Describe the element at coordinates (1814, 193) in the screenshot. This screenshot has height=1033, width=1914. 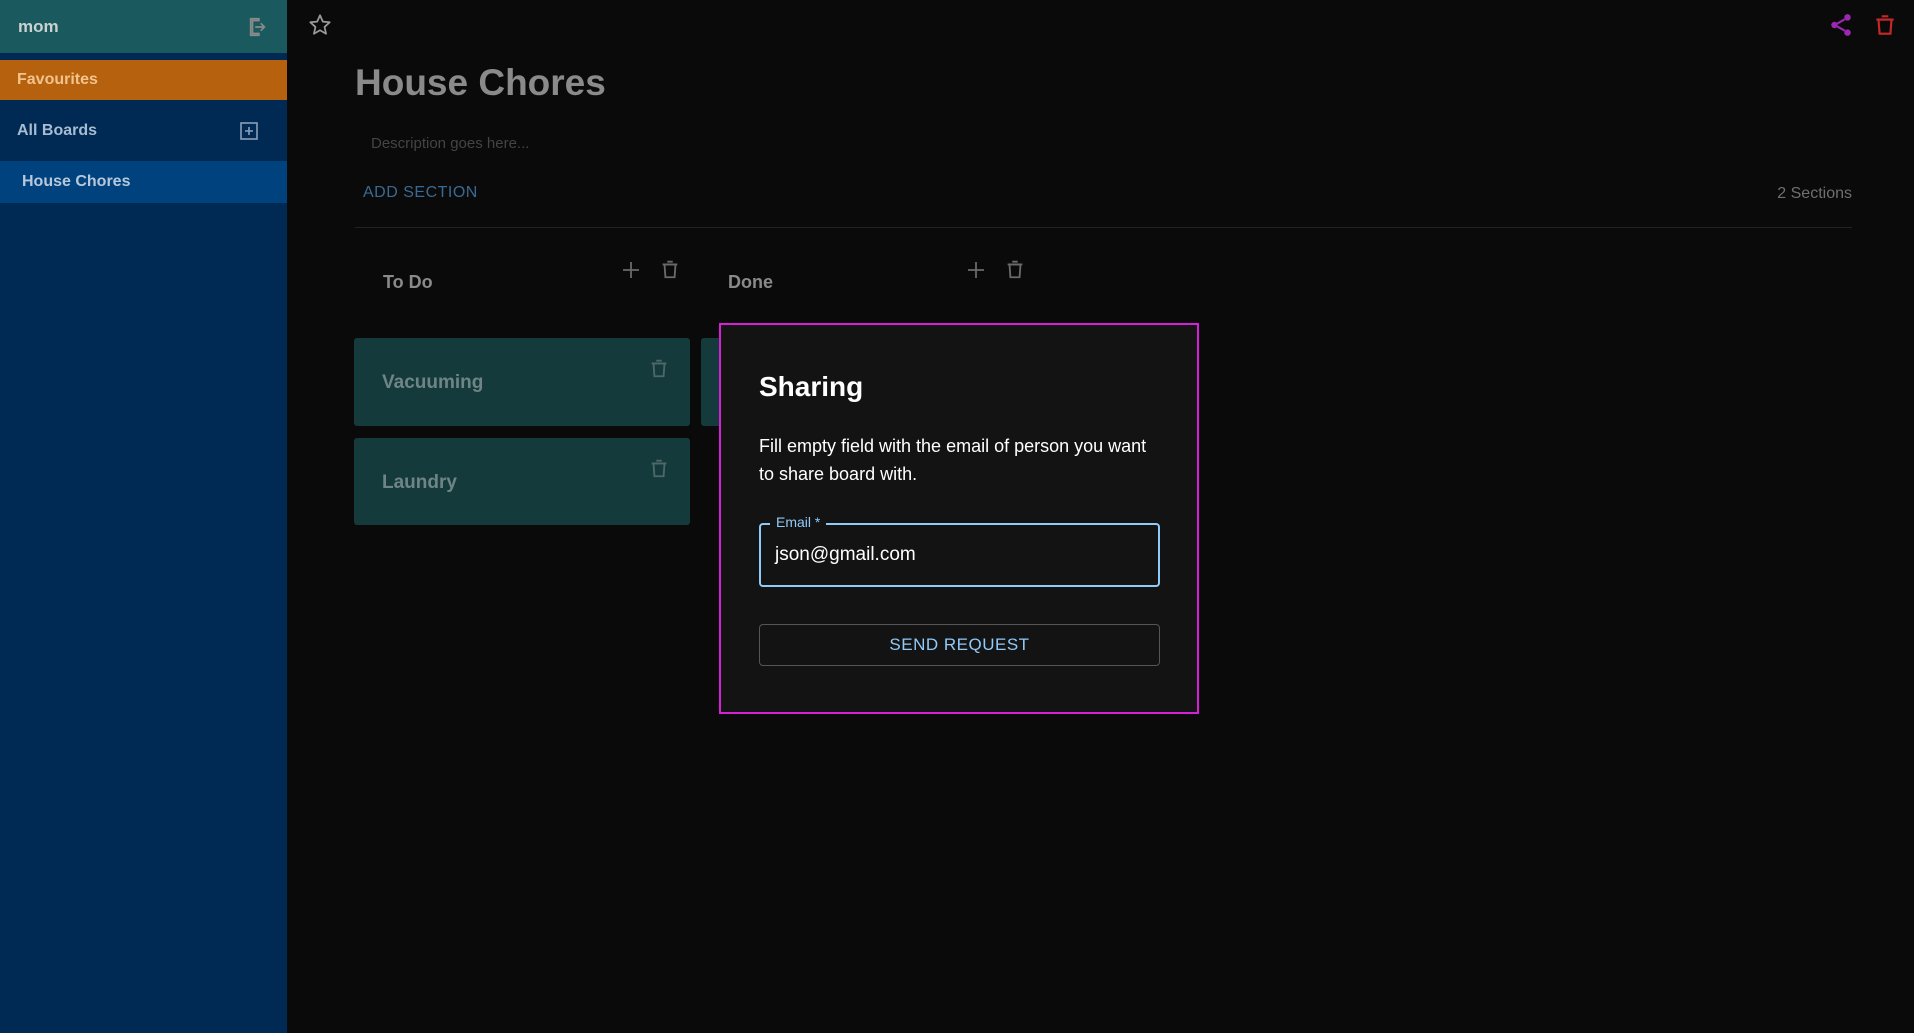
I see `sections-count: 2 Sections` at that location.